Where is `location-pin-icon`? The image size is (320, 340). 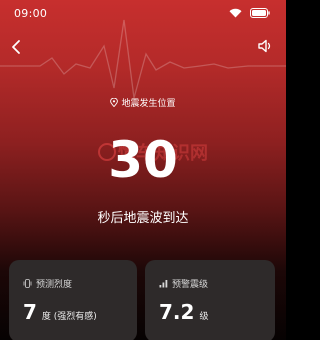
location-pin-icon is located at coordinates (114, 102).